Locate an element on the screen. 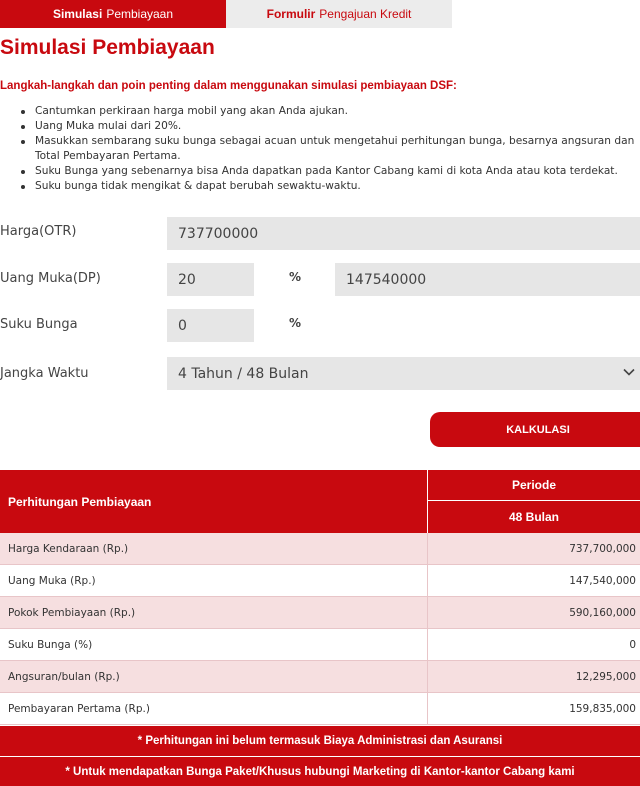 The image size is (640, 786). rate-label: Suku Bunga is located at coordinates (39, 324).